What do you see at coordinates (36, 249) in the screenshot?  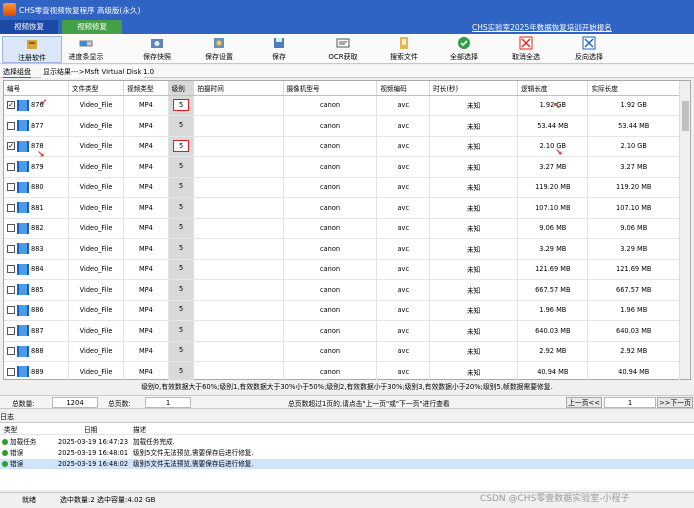 I see `id-cell: 883` at bounding box center [36, 249].